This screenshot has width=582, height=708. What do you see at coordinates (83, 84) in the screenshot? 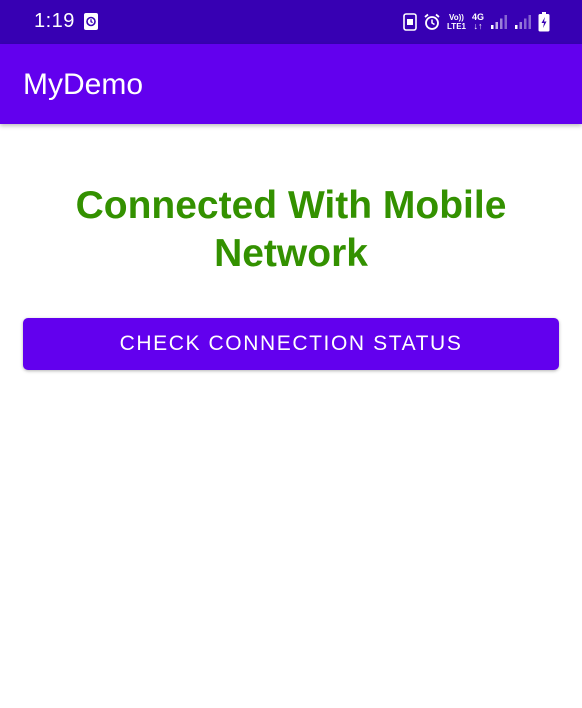
I see `app-title: MyDemo` at bounding box center [83, 84].